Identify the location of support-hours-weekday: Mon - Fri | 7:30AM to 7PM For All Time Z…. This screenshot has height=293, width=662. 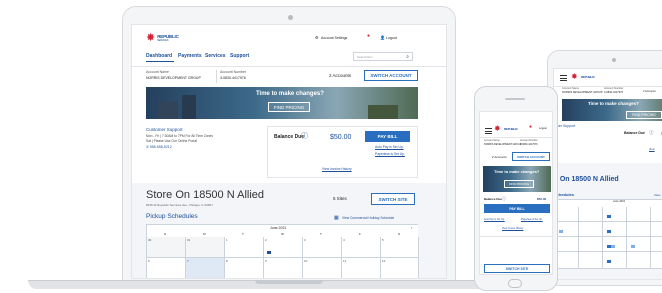
(179, 136).